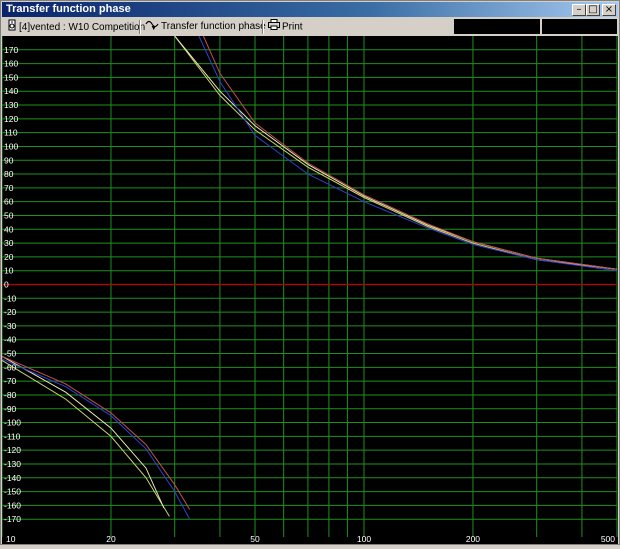 Image resolution: width=620 pixels, height=549 pixels. Describe the element at coordinates (9, 257) in the screenshot. I see `y-tick-label: 20` at that location.